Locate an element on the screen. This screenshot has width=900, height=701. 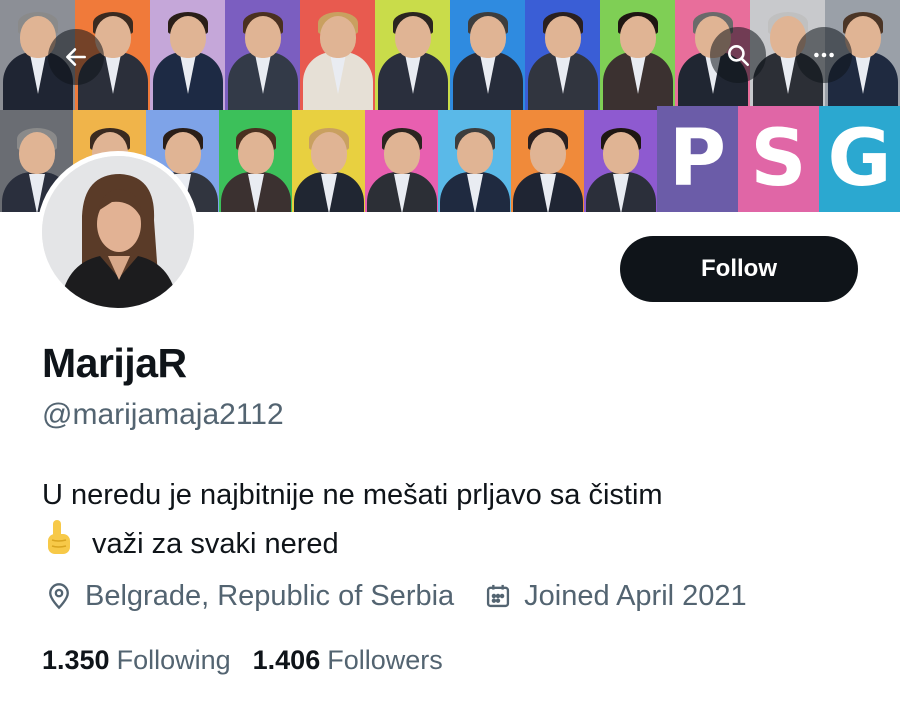
avatar-portrait is located at coordinates (118, 232).